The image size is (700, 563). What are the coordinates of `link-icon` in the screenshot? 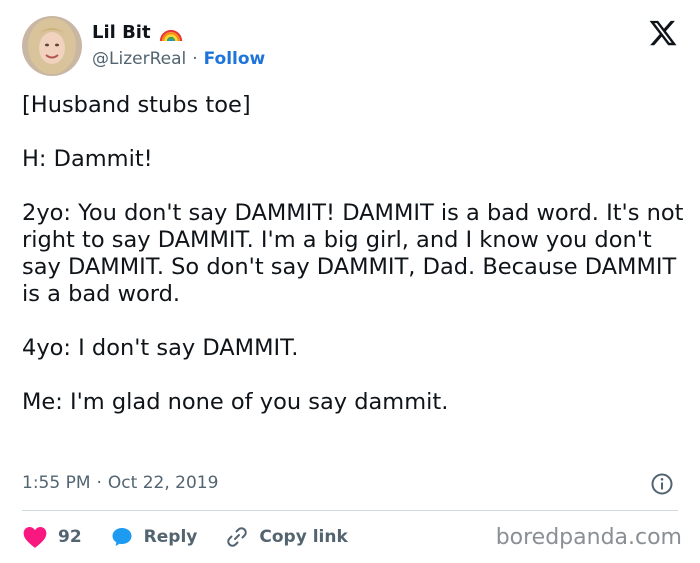 It's located at (237, 537).